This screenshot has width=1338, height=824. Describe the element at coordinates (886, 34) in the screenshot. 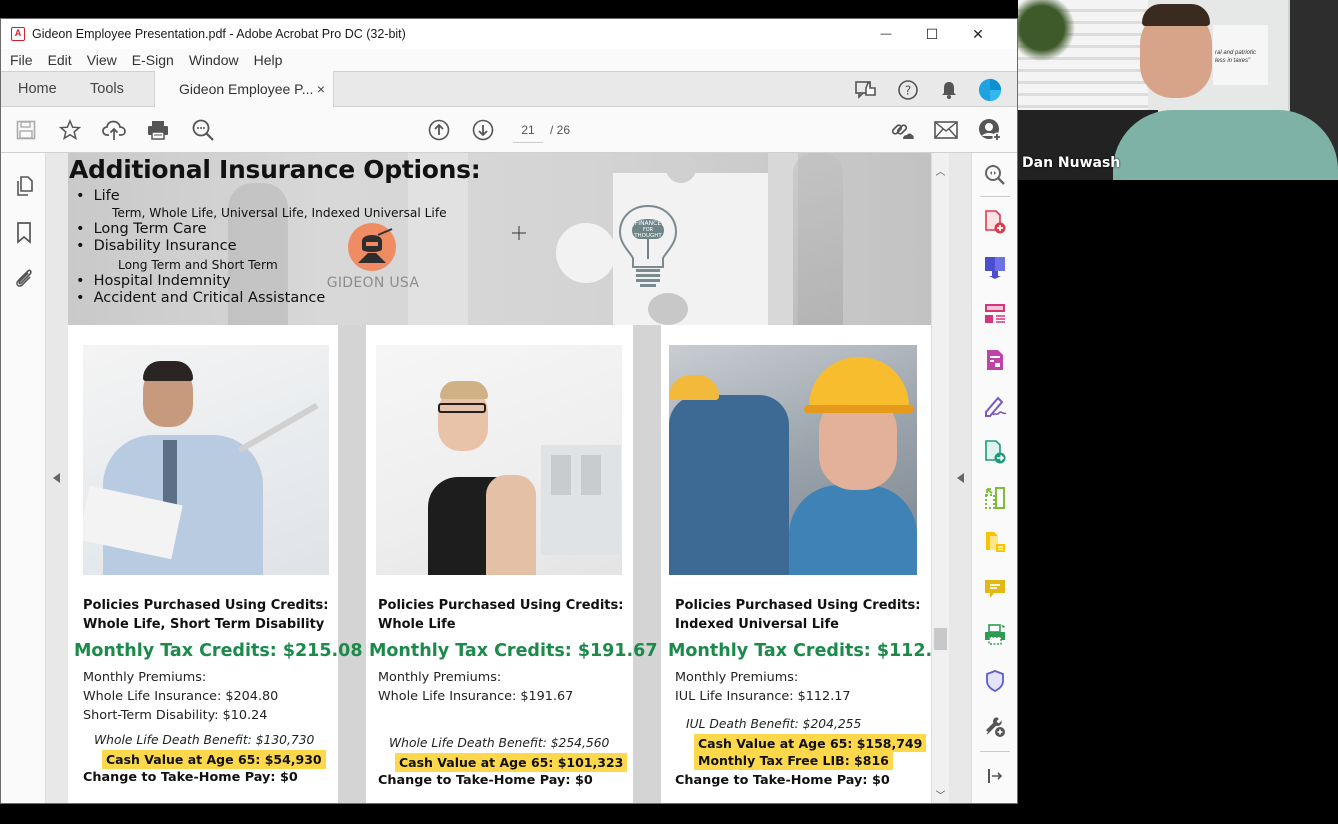

I see `minimize-button: —` at that location.